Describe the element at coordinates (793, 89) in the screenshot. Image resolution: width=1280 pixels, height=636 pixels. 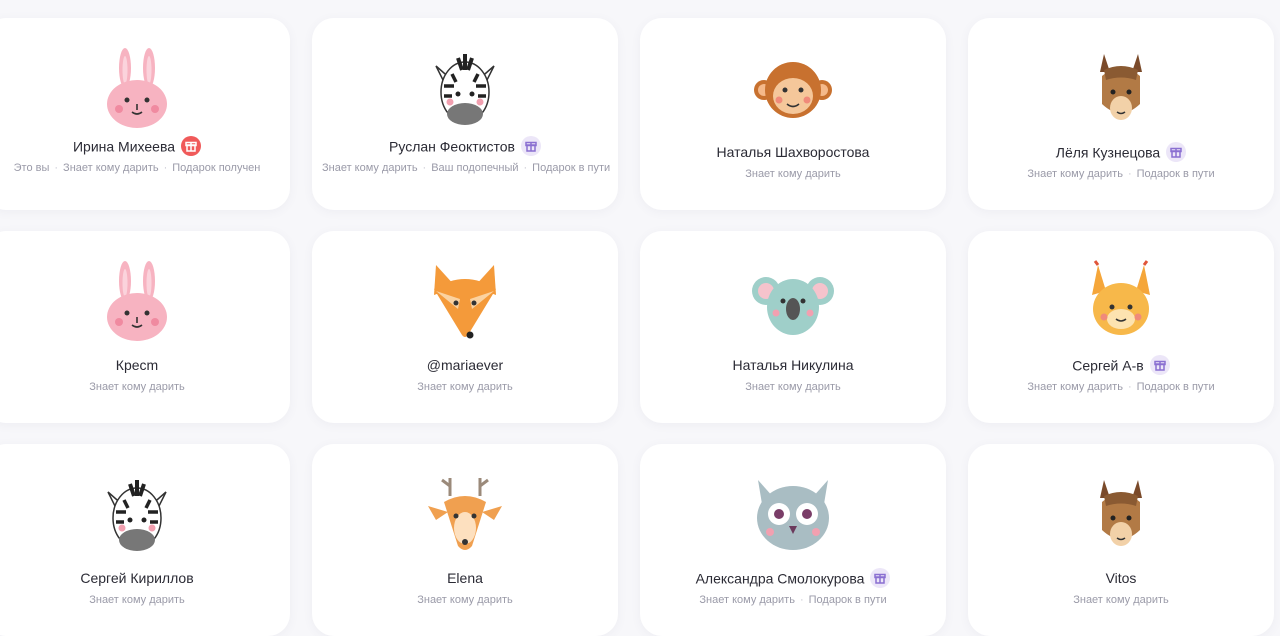
I see `monkey-avatar-icon` at that location.